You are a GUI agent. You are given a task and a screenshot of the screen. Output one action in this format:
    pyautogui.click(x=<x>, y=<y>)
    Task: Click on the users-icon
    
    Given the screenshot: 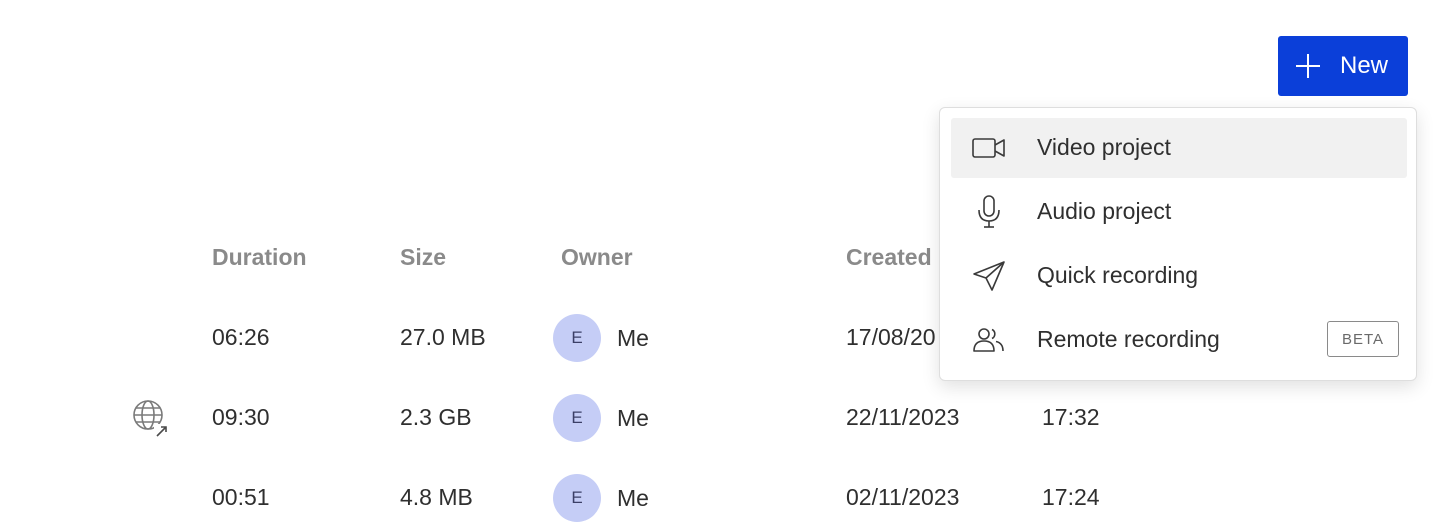 What is the action you would take?
    pyautogui.click(x=989, y=340)
    